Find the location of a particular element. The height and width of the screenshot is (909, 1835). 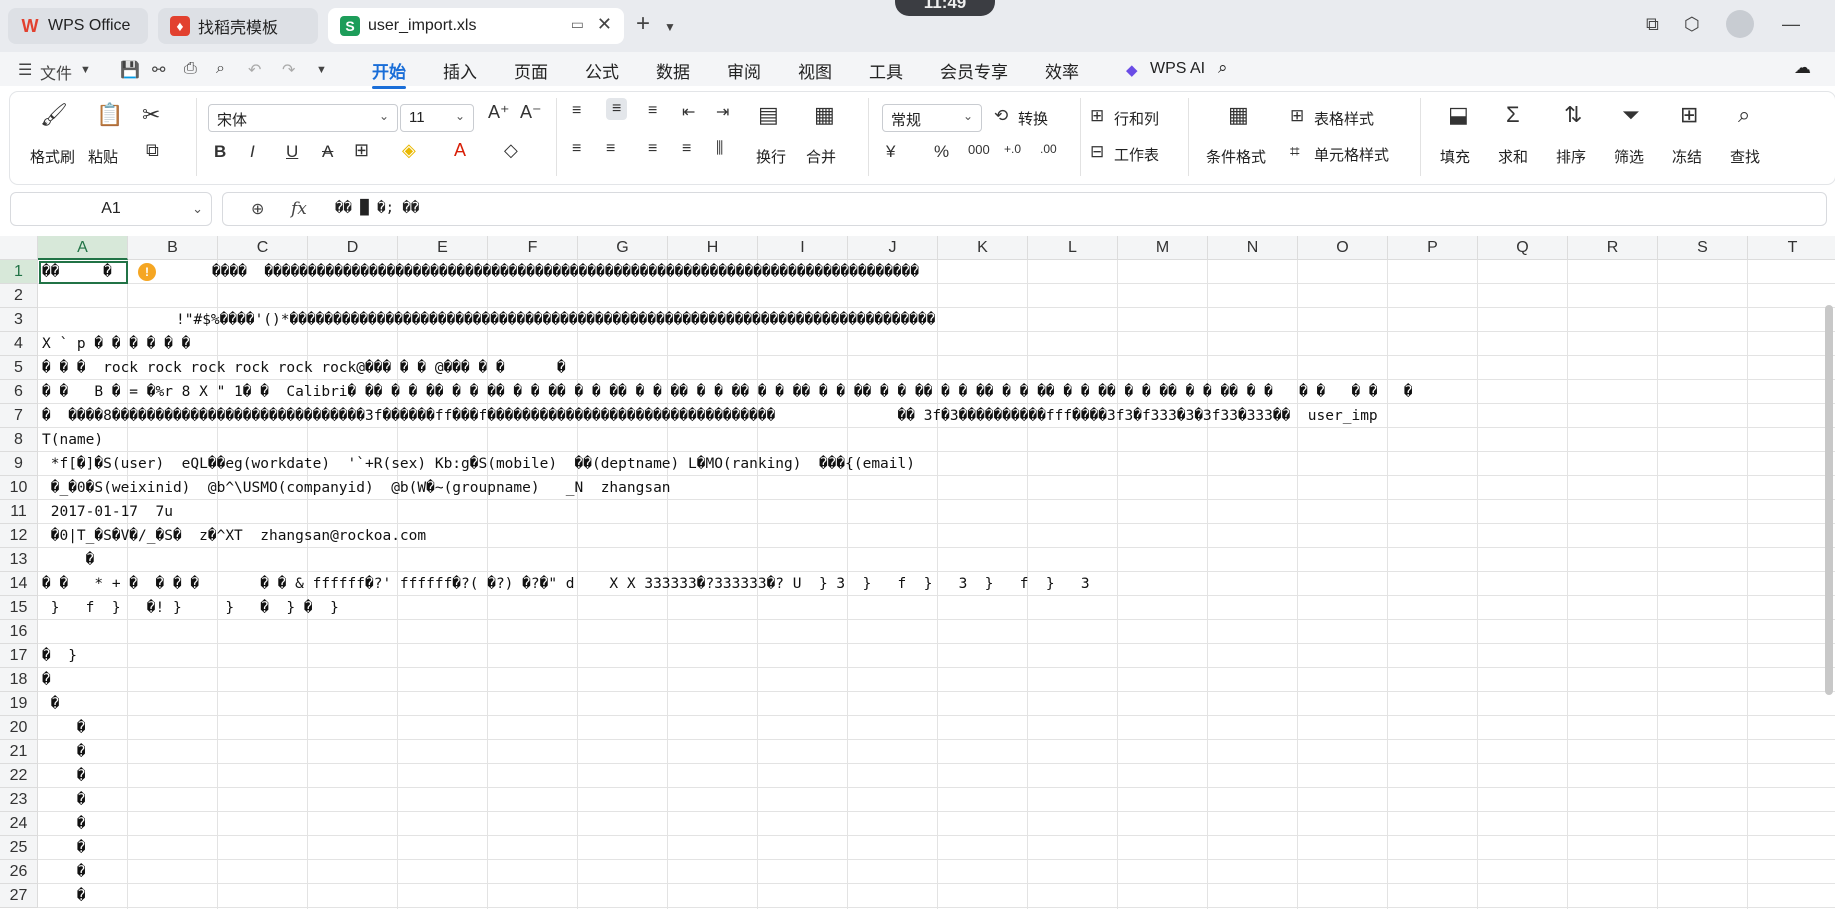

column-header: H is located at coordinates (713, 248).